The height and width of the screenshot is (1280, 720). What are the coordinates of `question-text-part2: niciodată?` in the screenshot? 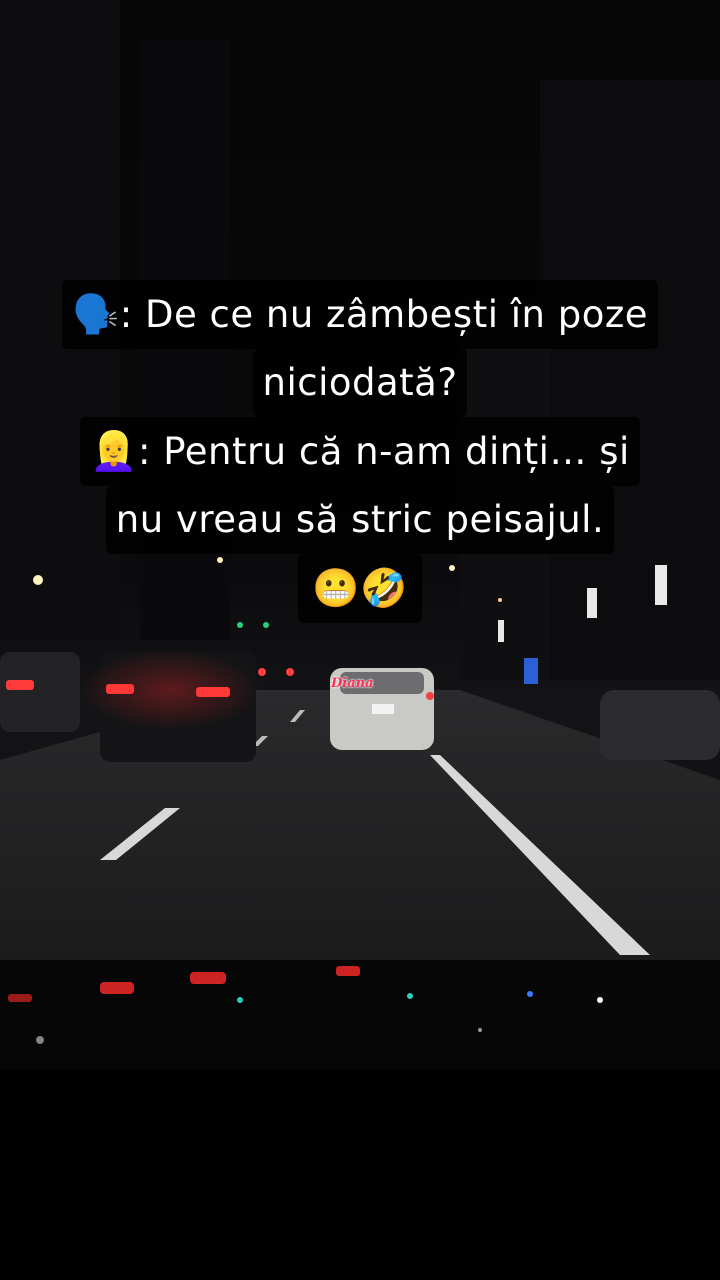 It's located at (360, 382).